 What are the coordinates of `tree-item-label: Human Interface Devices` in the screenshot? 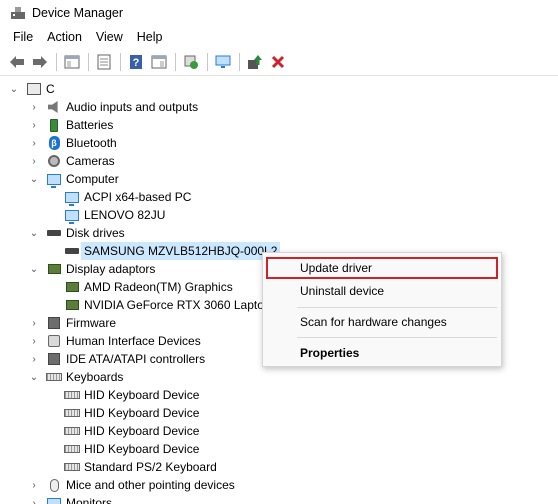 It's located at (133, 341).